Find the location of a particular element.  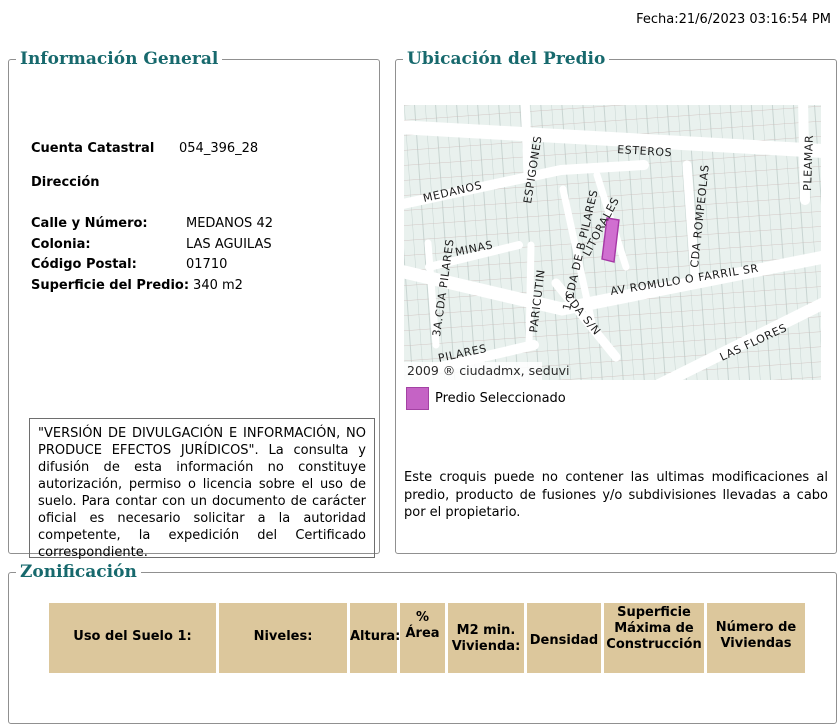

selected-parcel-legend-label: Predio Seleccionado is located at coordinates (500, 398).